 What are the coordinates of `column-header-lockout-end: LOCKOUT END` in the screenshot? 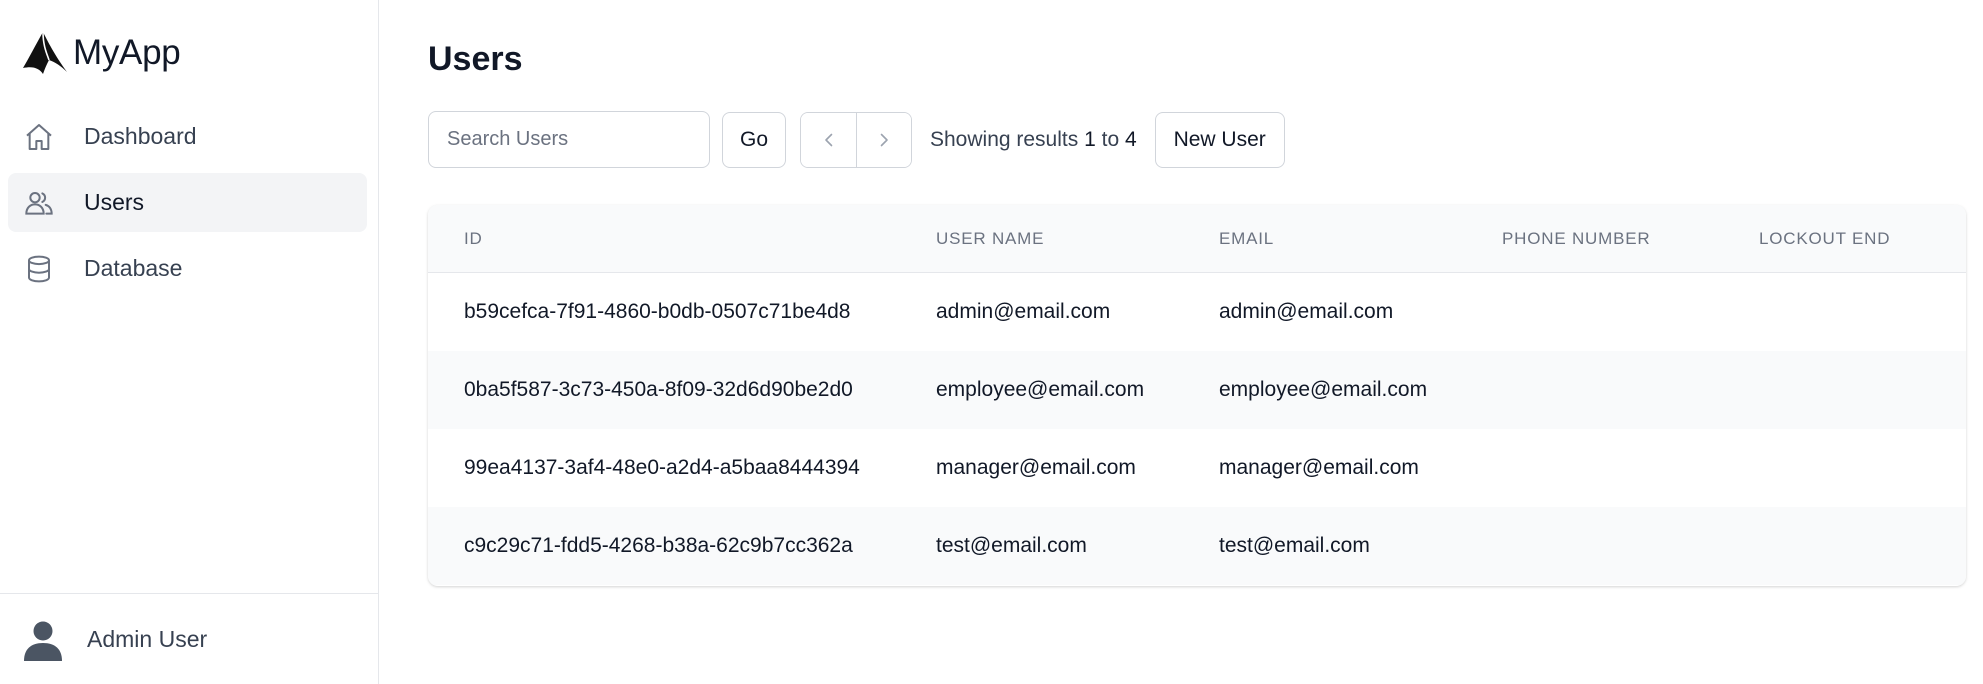 It's located at (1825, 238).